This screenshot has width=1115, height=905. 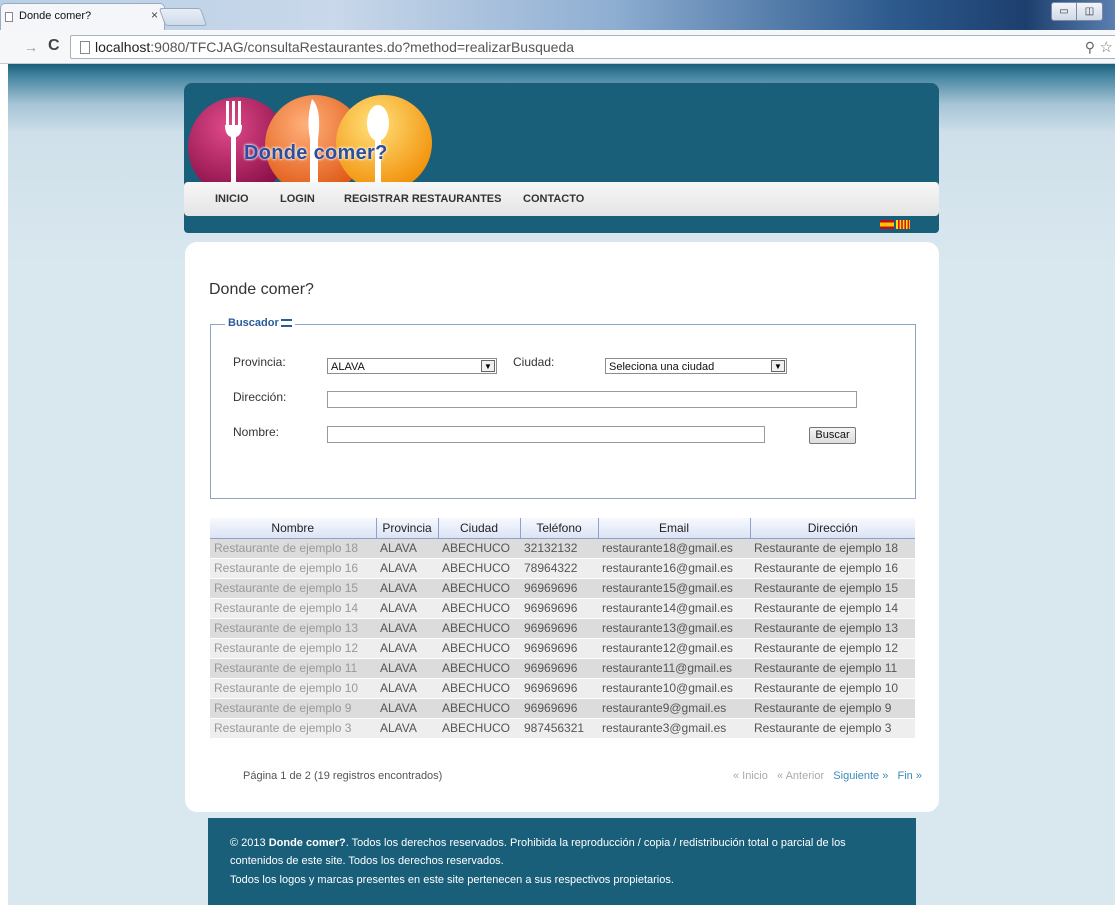 I want to click on window-controls: ▭ ◫, so click(x=1077, y=11).